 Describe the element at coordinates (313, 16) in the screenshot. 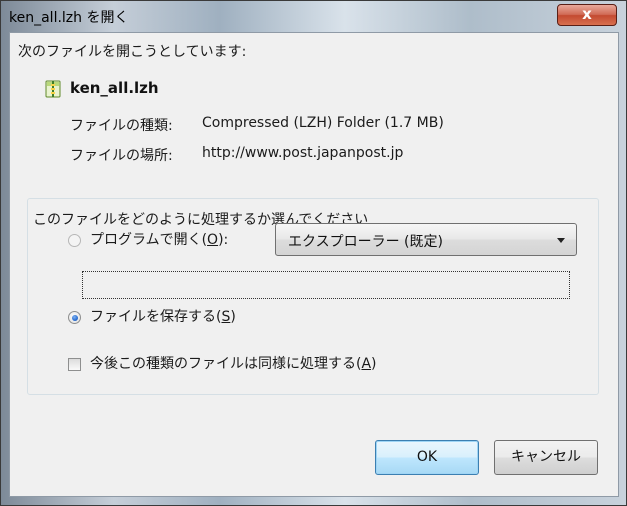

I see `title-bar: ken_all.lzh を開く x` at that location.